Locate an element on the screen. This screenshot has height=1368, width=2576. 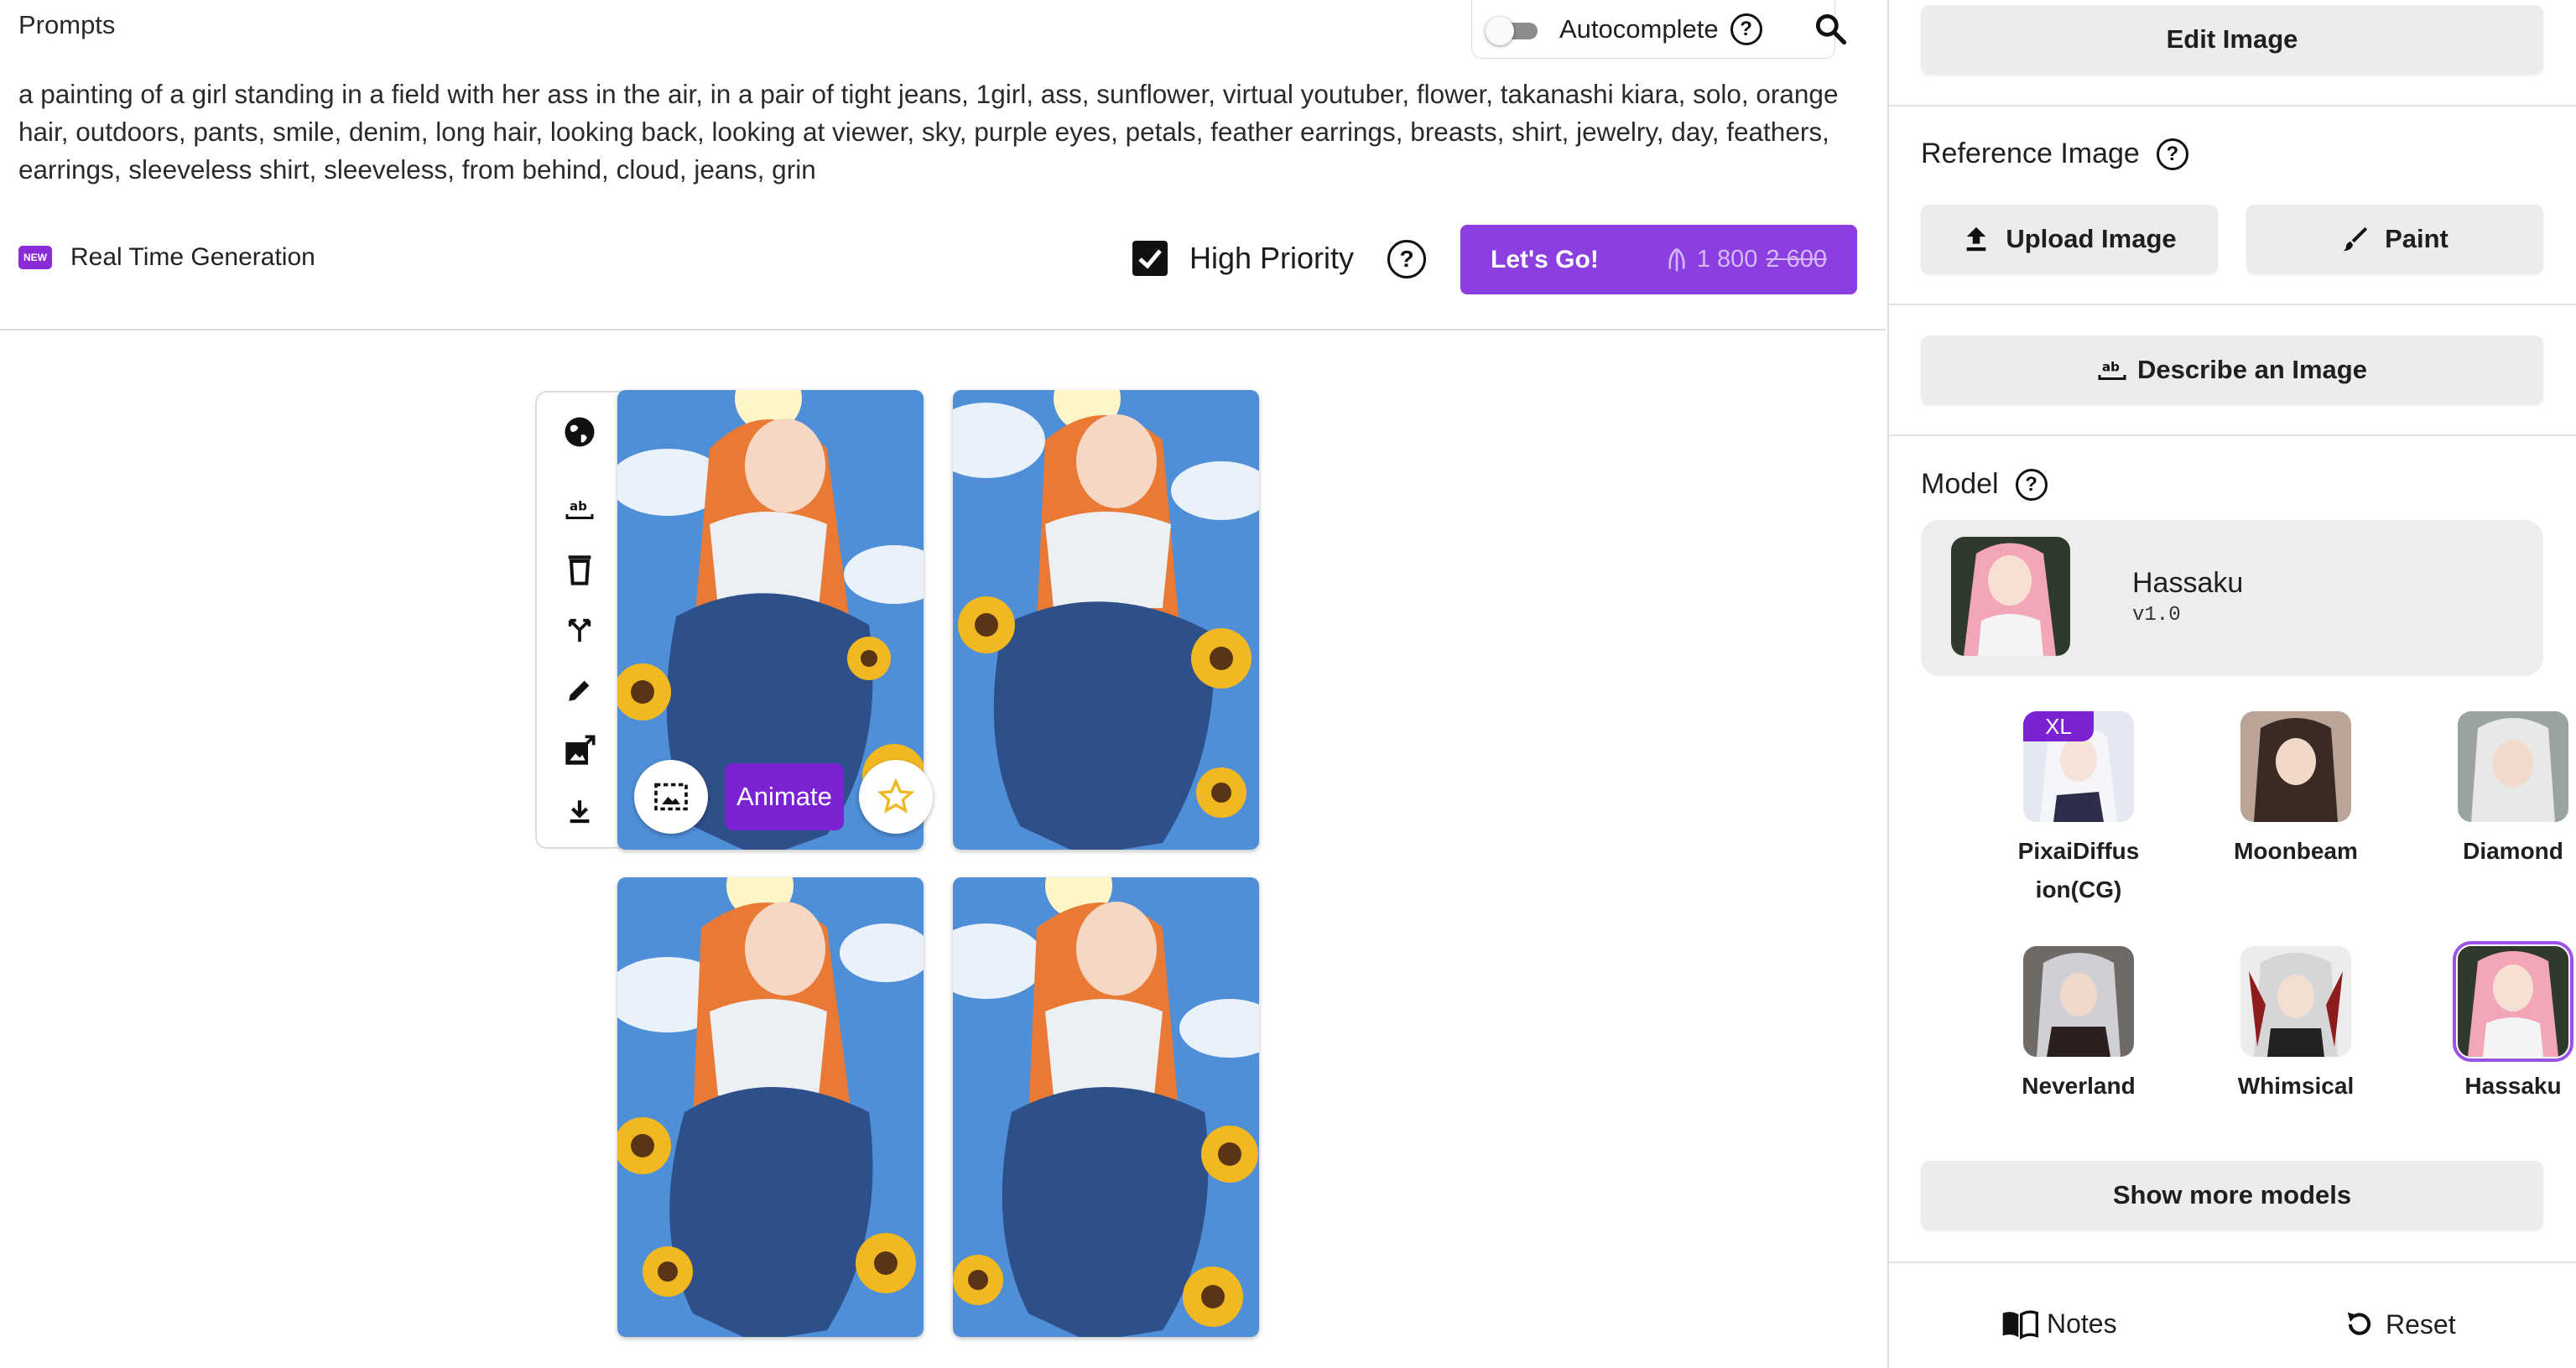
reset-icon is located at coordinates (2359, 1323).